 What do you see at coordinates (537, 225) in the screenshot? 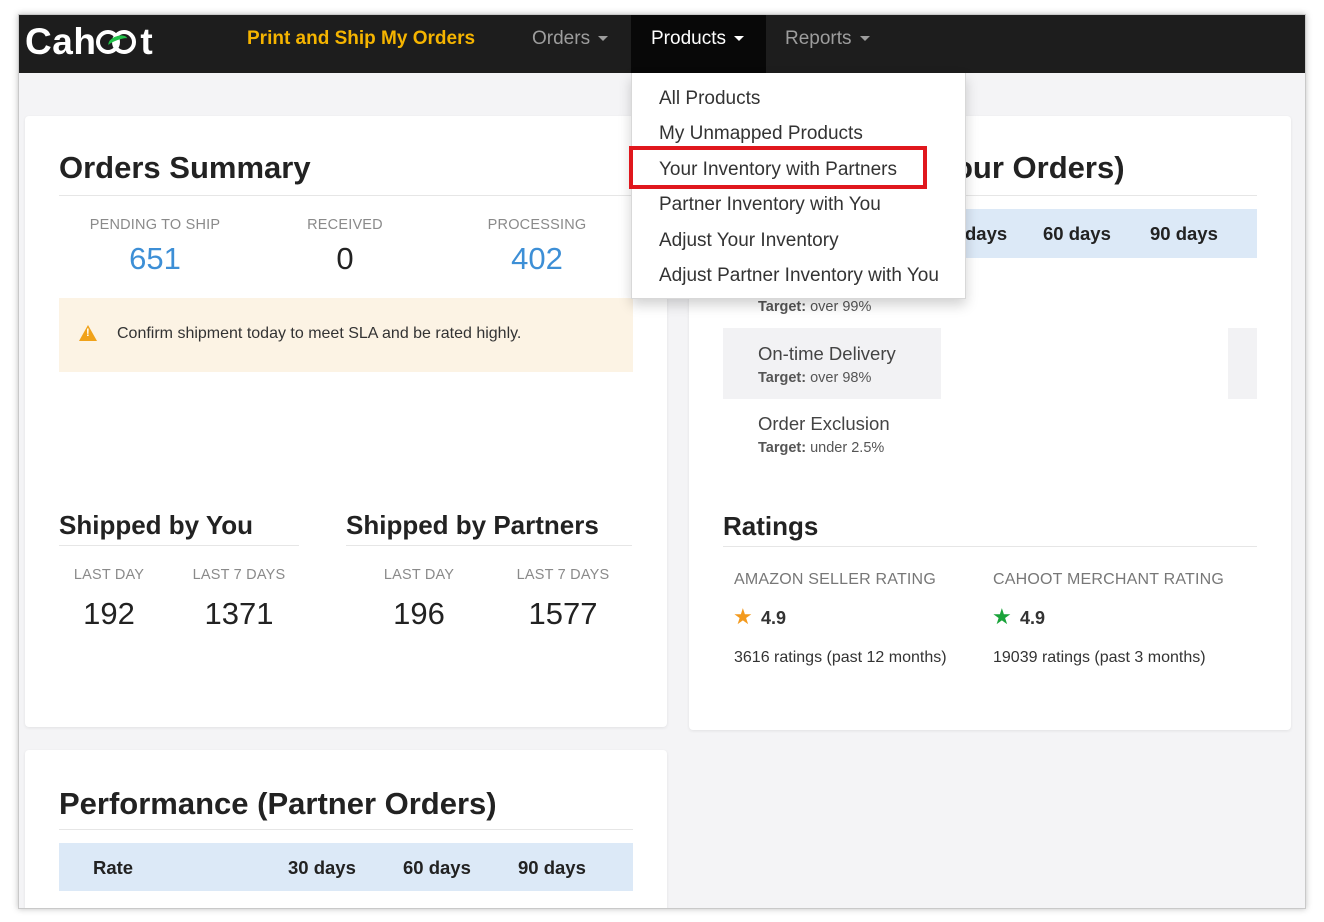
I see `processing-label: PROCESSING` at bounding box center [537, 225].